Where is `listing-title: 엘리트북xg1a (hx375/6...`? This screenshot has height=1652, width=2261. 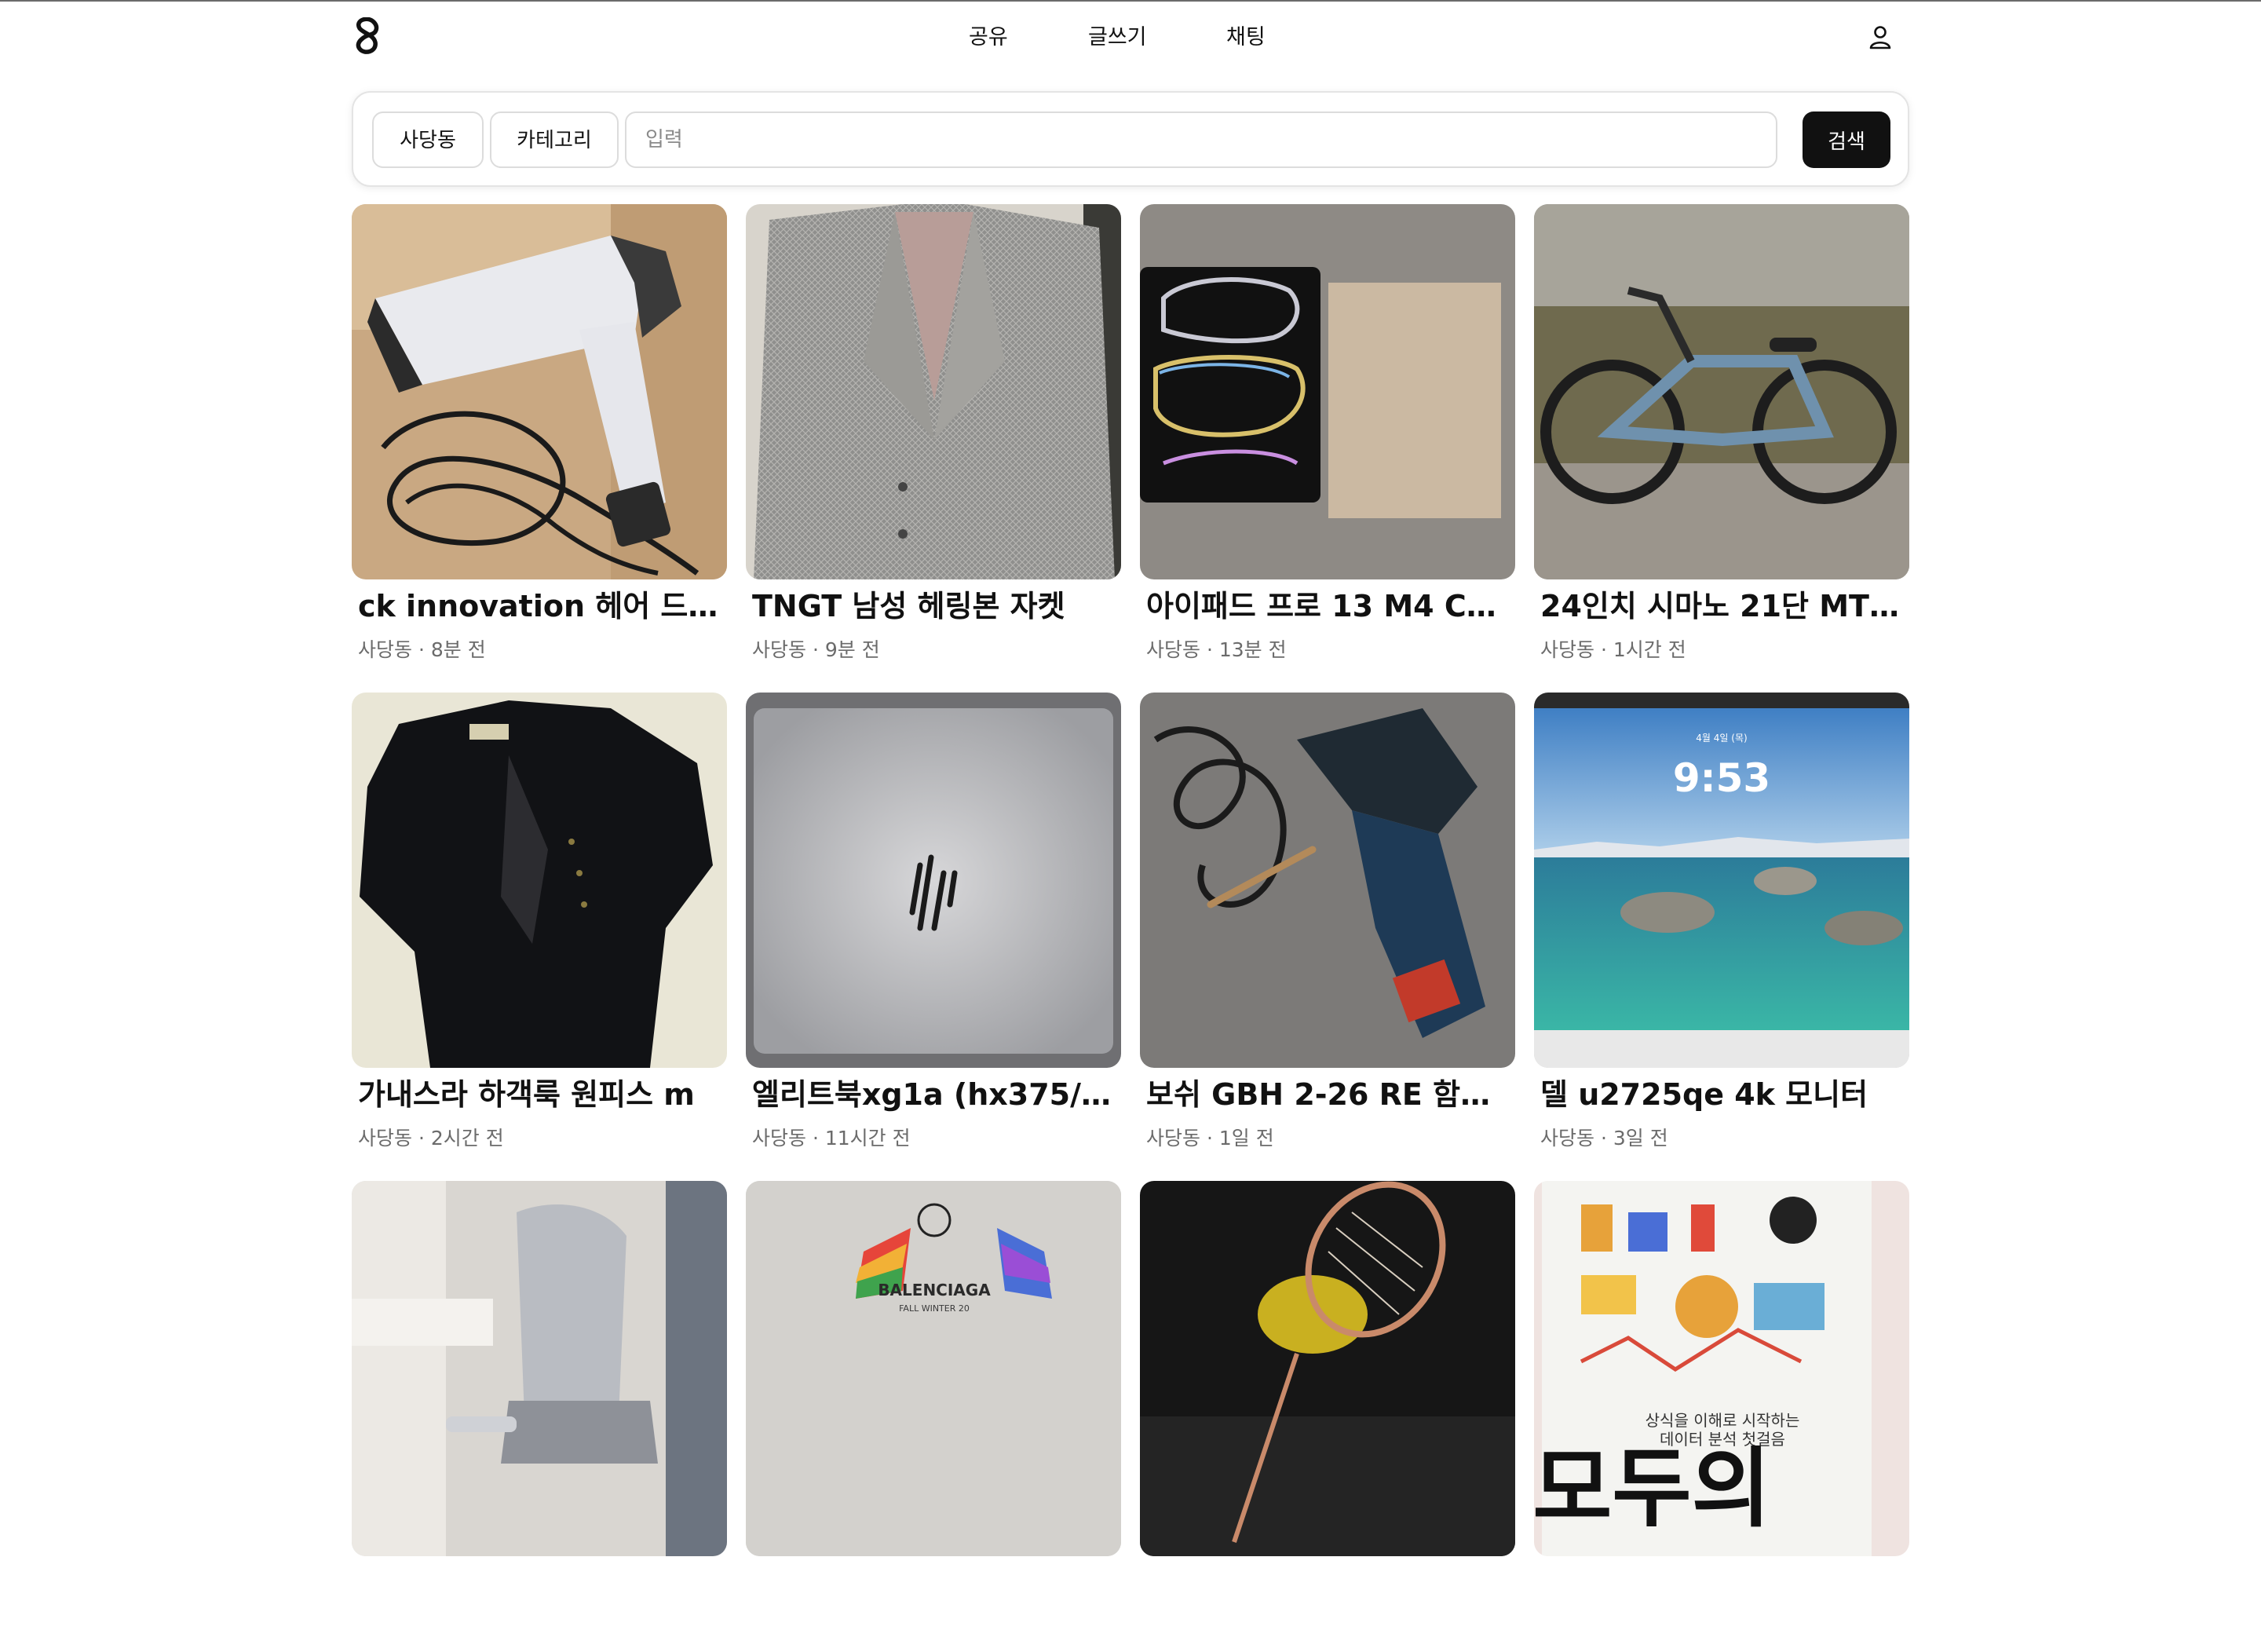 listing-title: 엘리트북xg1a (hx375/6... is located at coordinates (936, 1094).